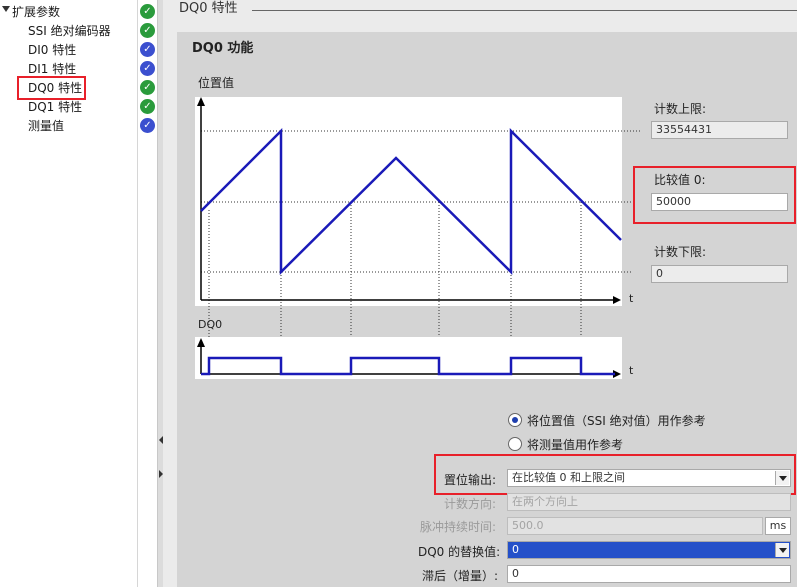 The width and height of the screenshot is (797, 587). I want to click on set-output-label: 置位输出:, so click(470, 480).